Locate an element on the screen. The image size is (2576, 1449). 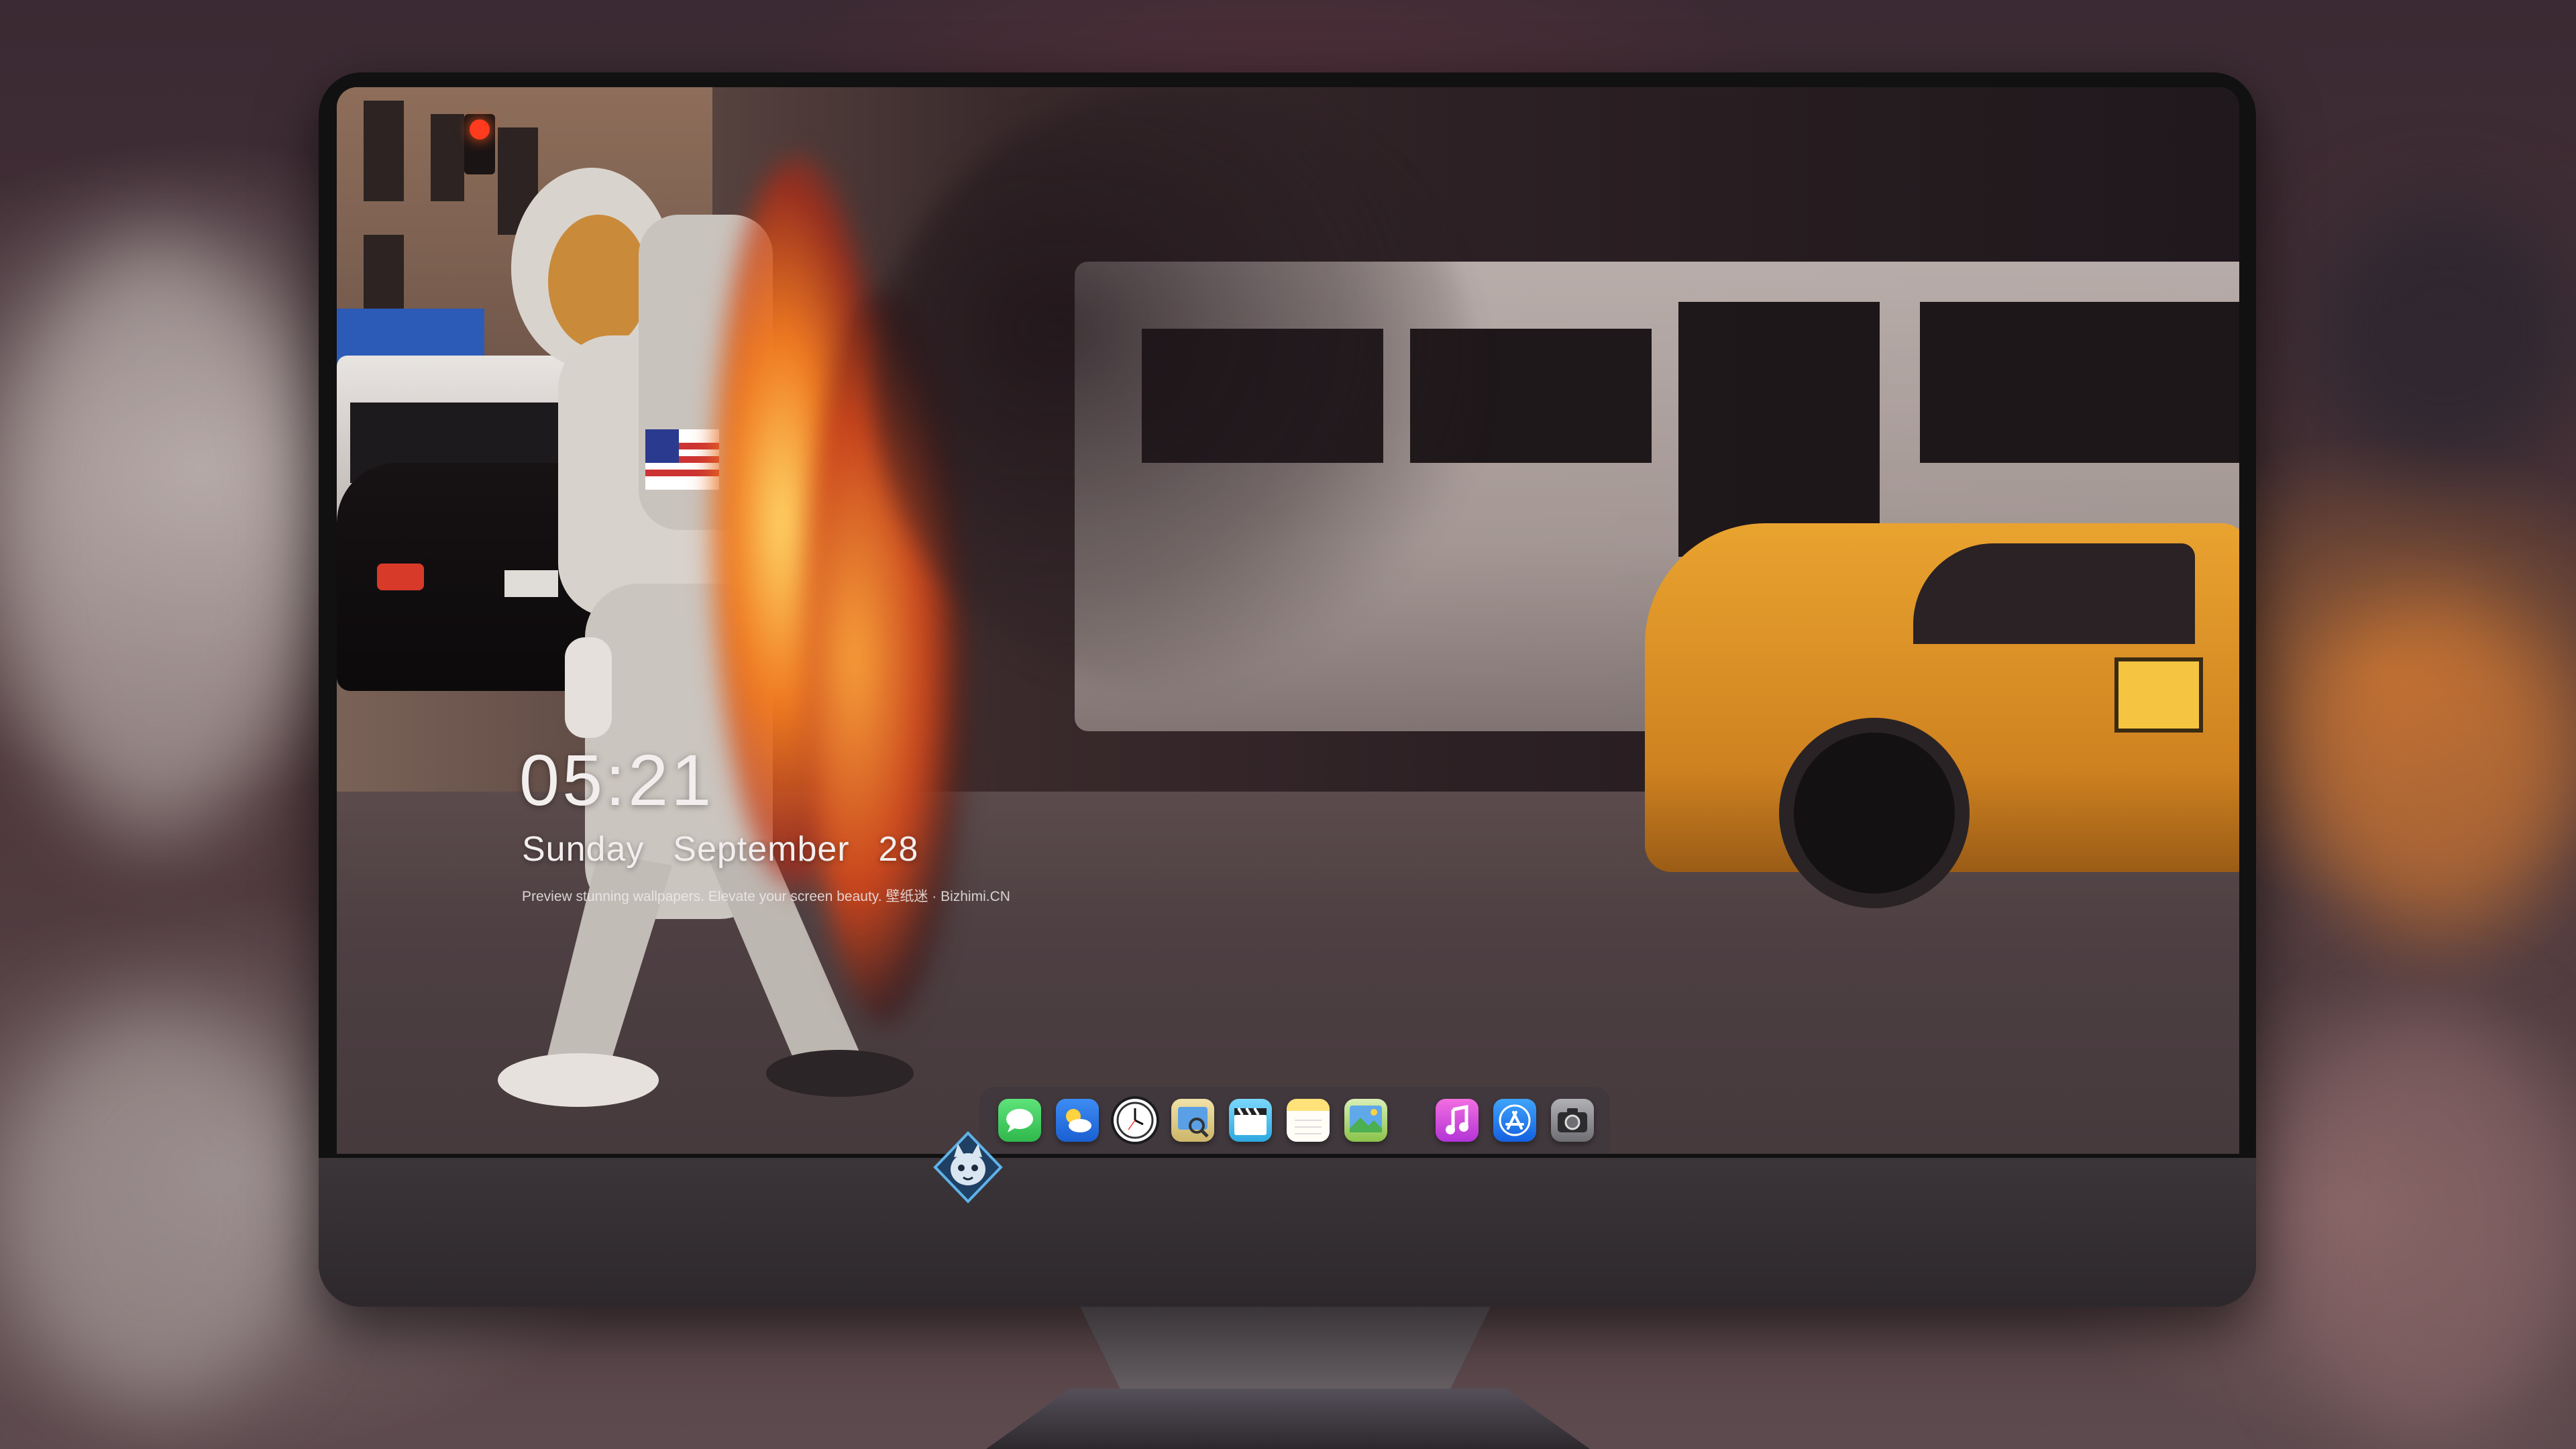
monitor-chin is located at coordinates (1287, 1232).